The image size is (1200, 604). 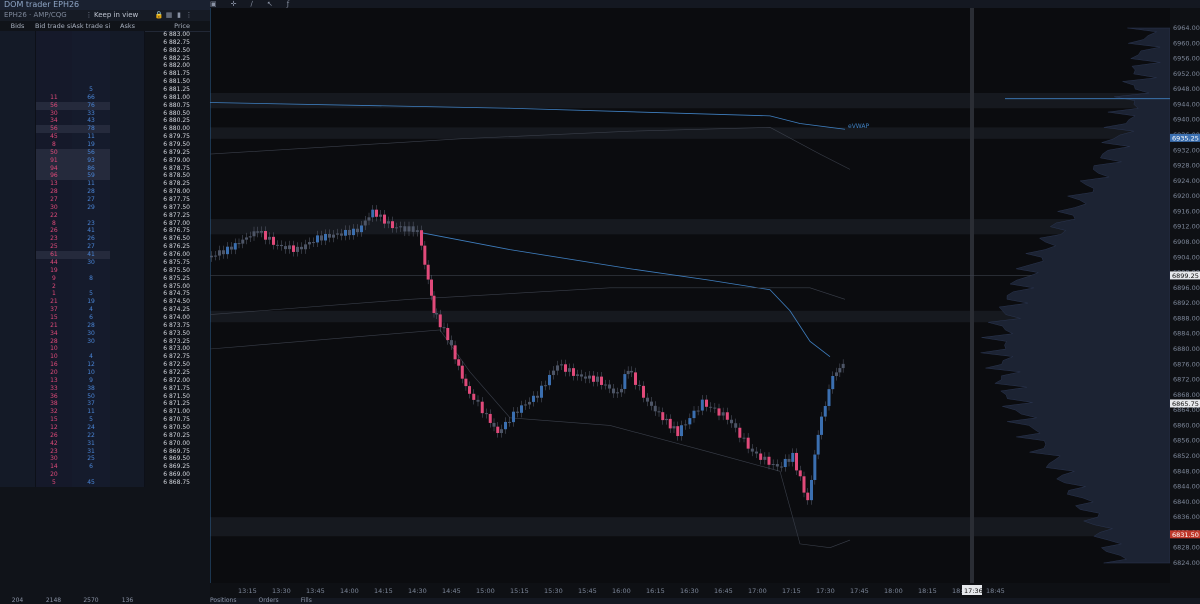 What do you see at coordinates (177, 66) in the screenshot?
I see `price-cell: 6 882.00` at bounding box center [177, 66].